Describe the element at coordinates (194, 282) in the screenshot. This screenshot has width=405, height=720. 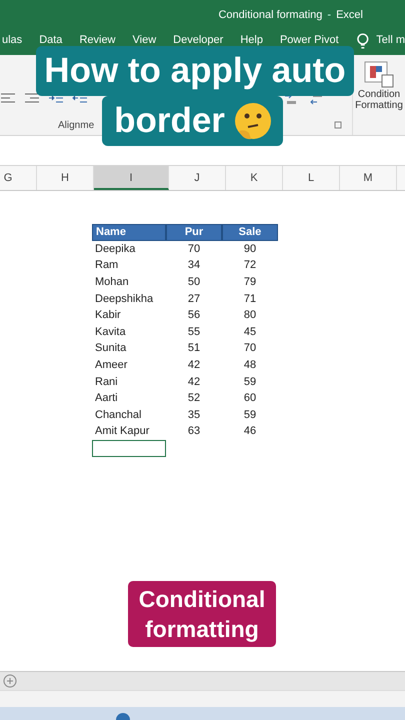
I see `table-cell-text: 50` at that location.